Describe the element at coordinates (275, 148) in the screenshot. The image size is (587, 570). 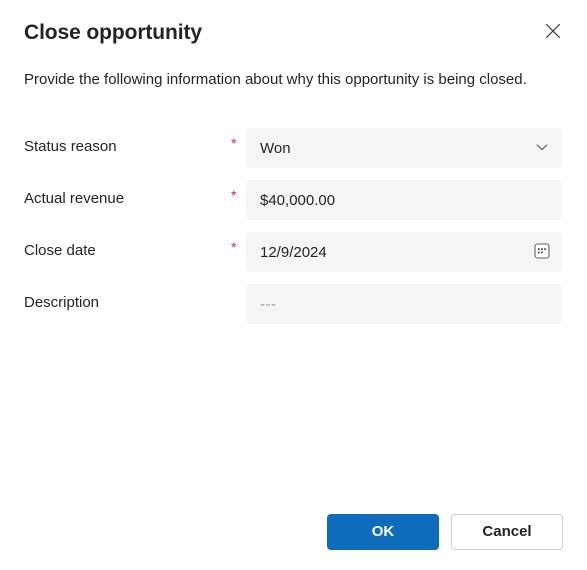
I see `status-reason-value: Won` at that location.